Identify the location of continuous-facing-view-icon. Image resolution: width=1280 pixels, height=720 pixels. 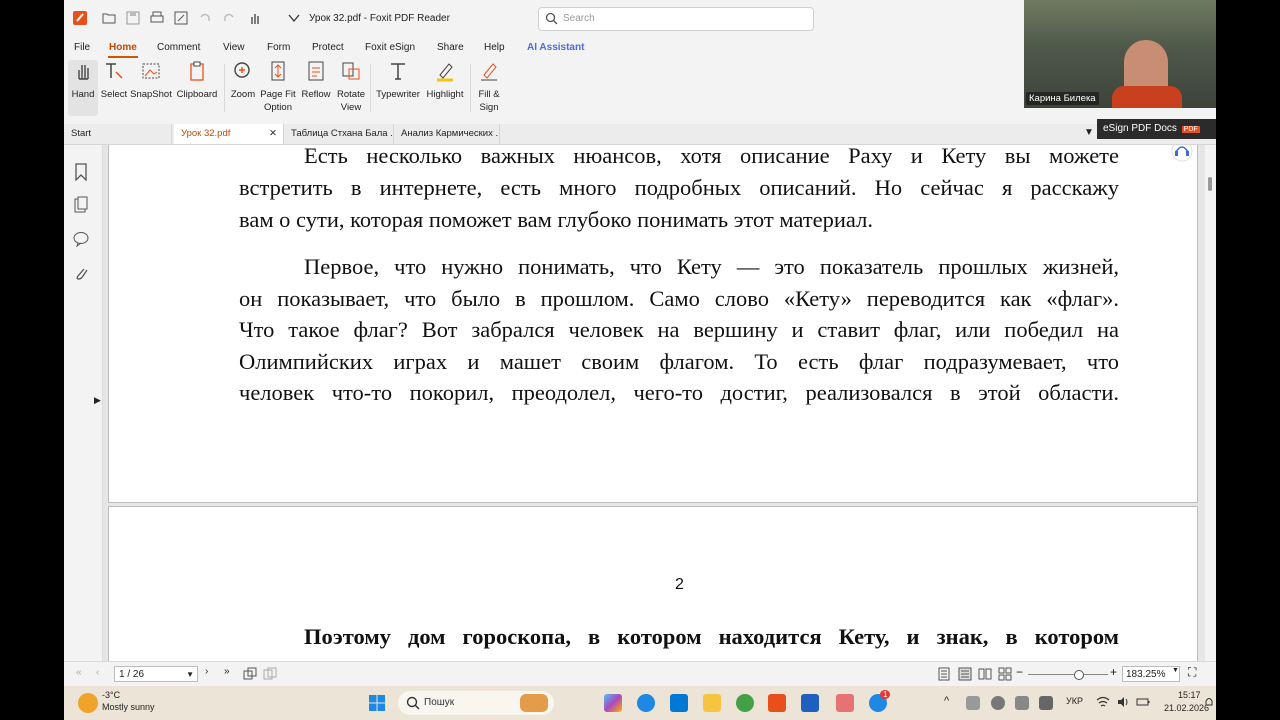
(1005, 674).